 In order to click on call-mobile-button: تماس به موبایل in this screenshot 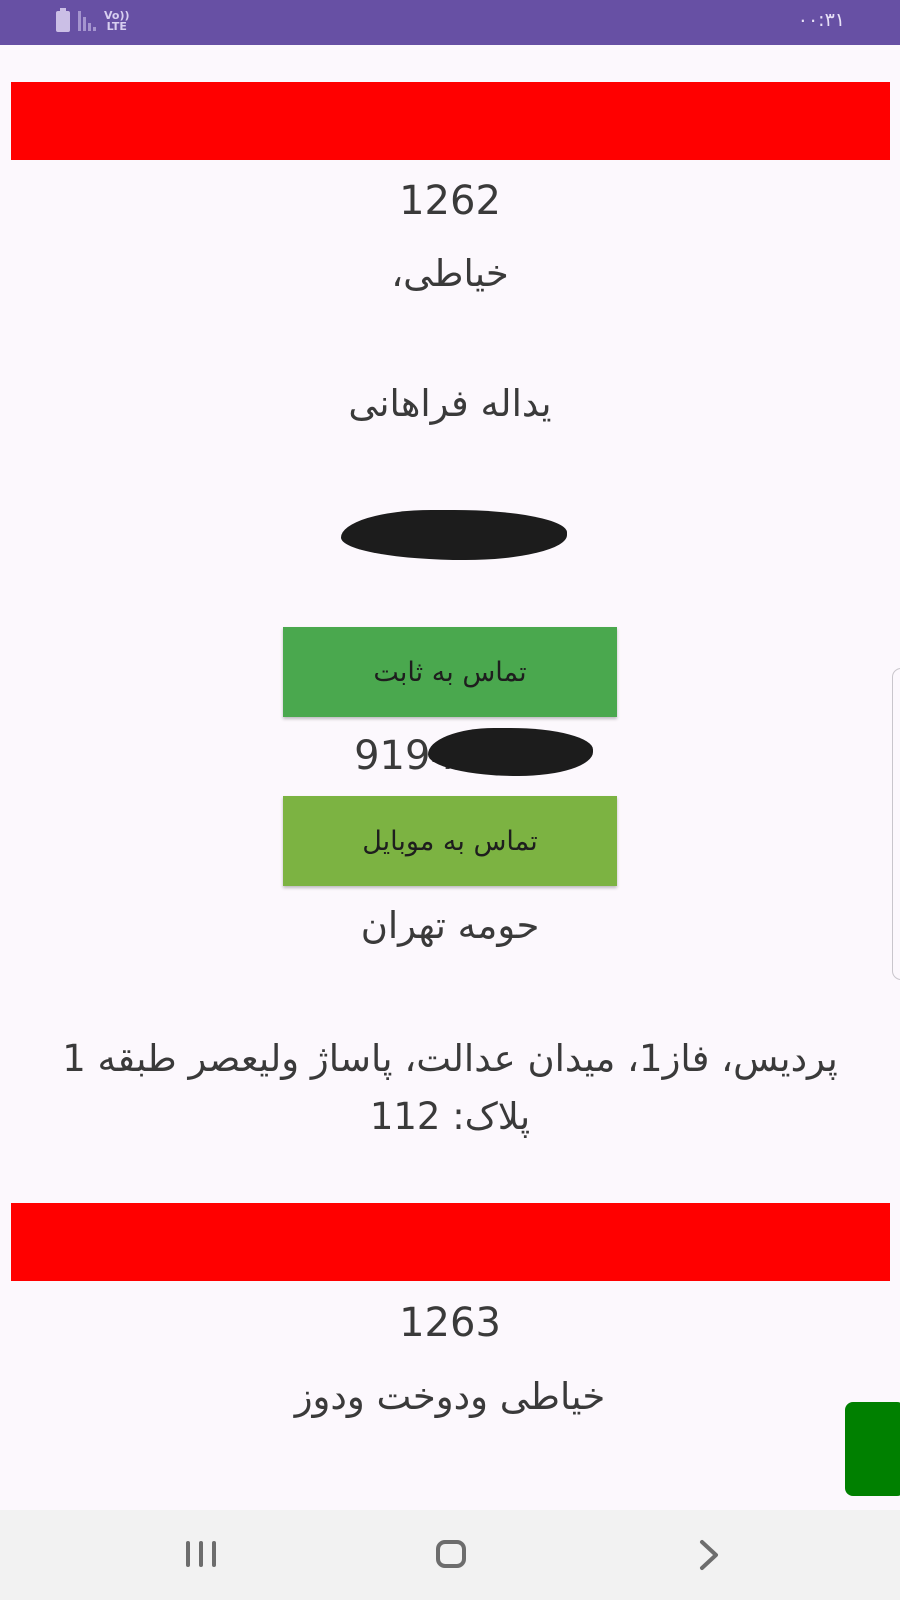, I will do `click(450, 841)`.